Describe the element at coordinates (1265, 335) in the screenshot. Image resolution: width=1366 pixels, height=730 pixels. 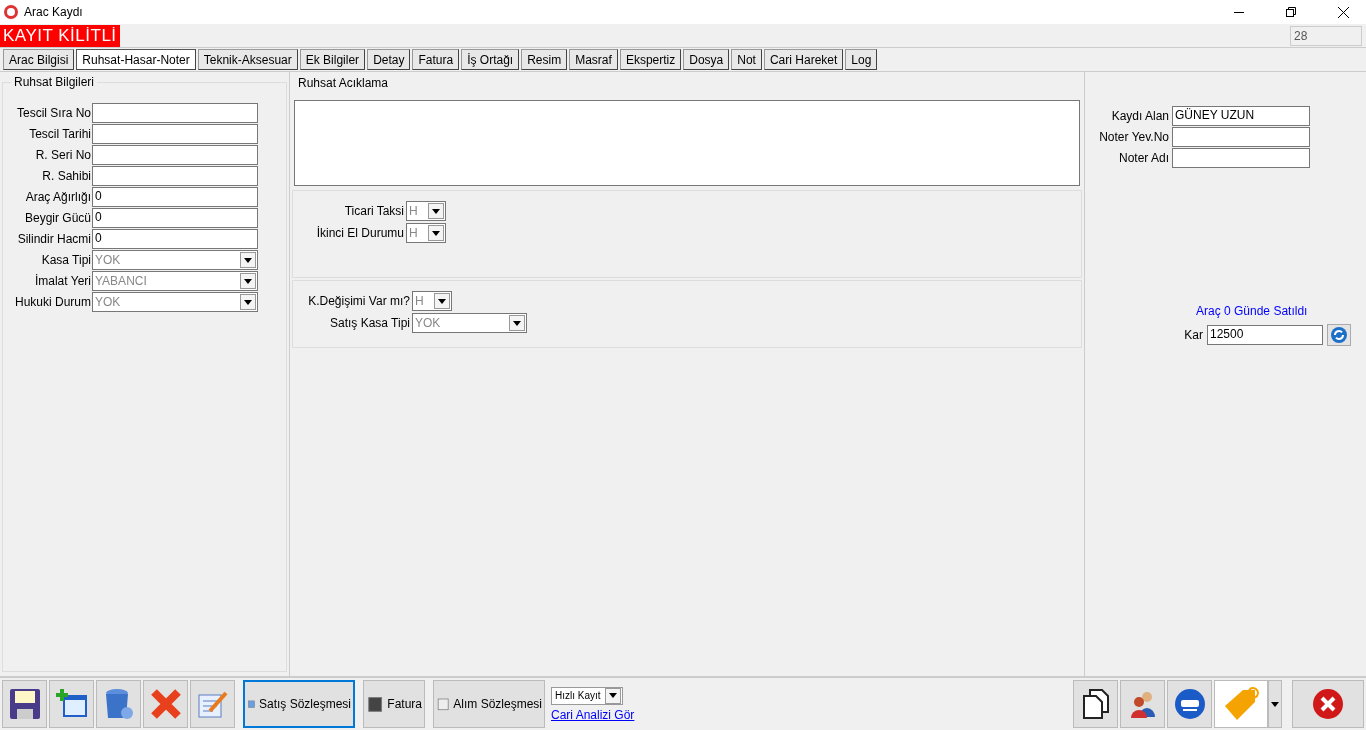
I see `input-field: 12500` at that location.